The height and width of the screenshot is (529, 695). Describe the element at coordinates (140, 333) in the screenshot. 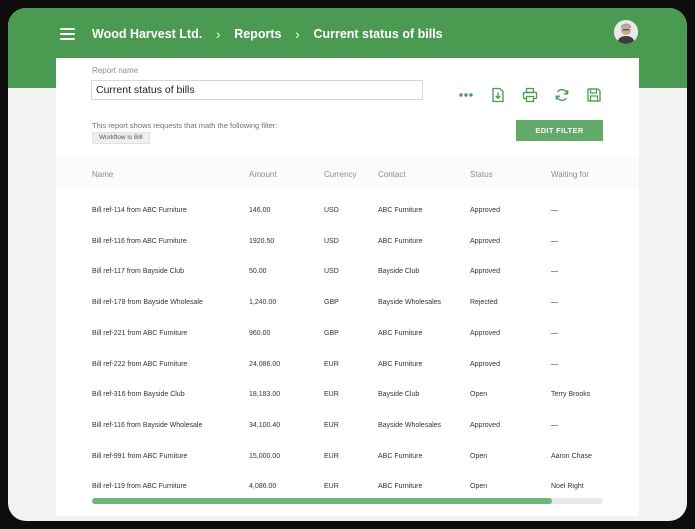

I see `cell-name: Bill ref-221 from ABC Furniture` at that location.